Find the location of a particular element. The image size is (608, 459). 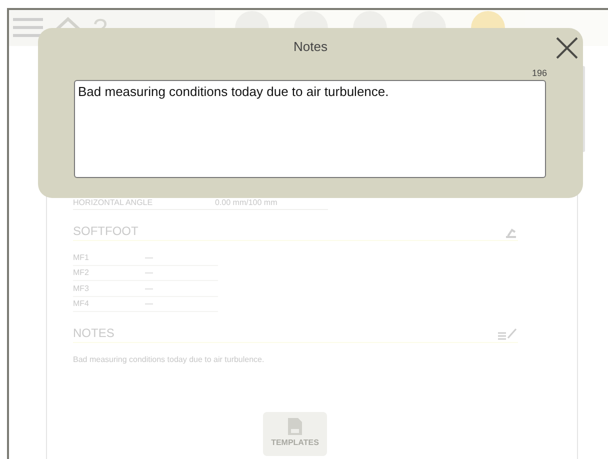

field-value: 0.00 mm/100 mm is located at coordinates (246, 202).